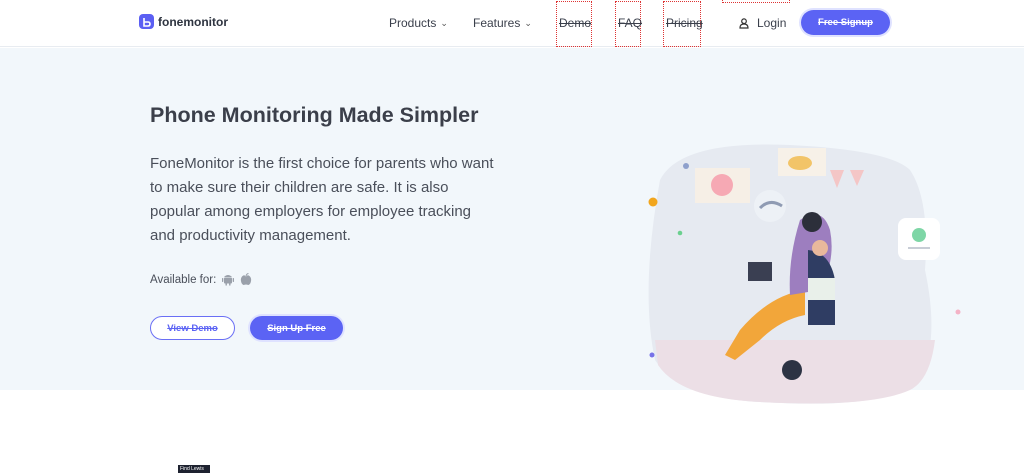 This screenshot has width=1024, height=473. I want to click on nav-products: Products ⌄, so click(418, 23).